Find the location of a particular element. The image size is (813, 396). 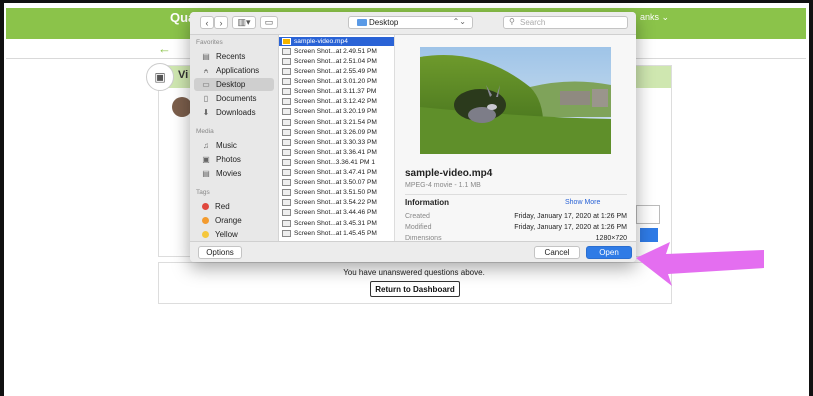

avatar is located at coordinates (182, 107).